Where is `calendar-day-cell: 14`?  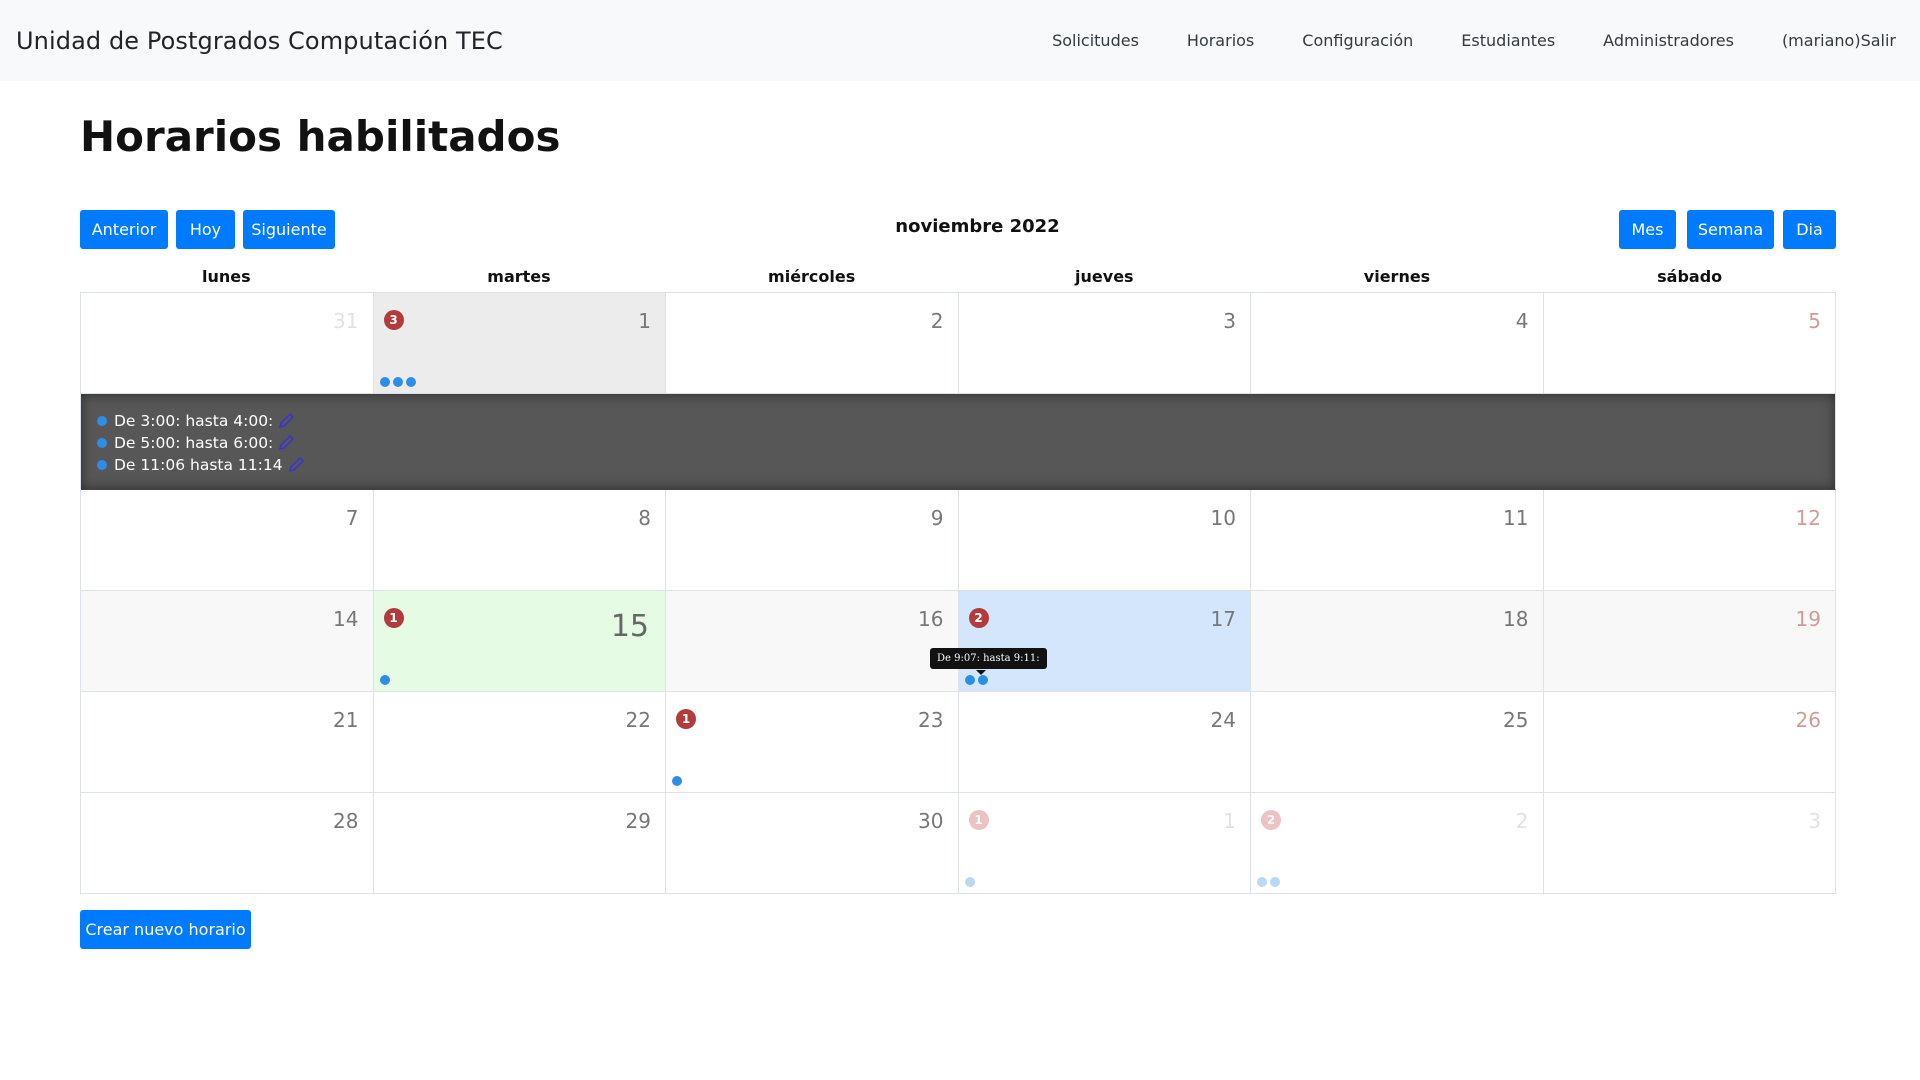
calendar-day-cell: 14 is located at coordinates (227, 641).